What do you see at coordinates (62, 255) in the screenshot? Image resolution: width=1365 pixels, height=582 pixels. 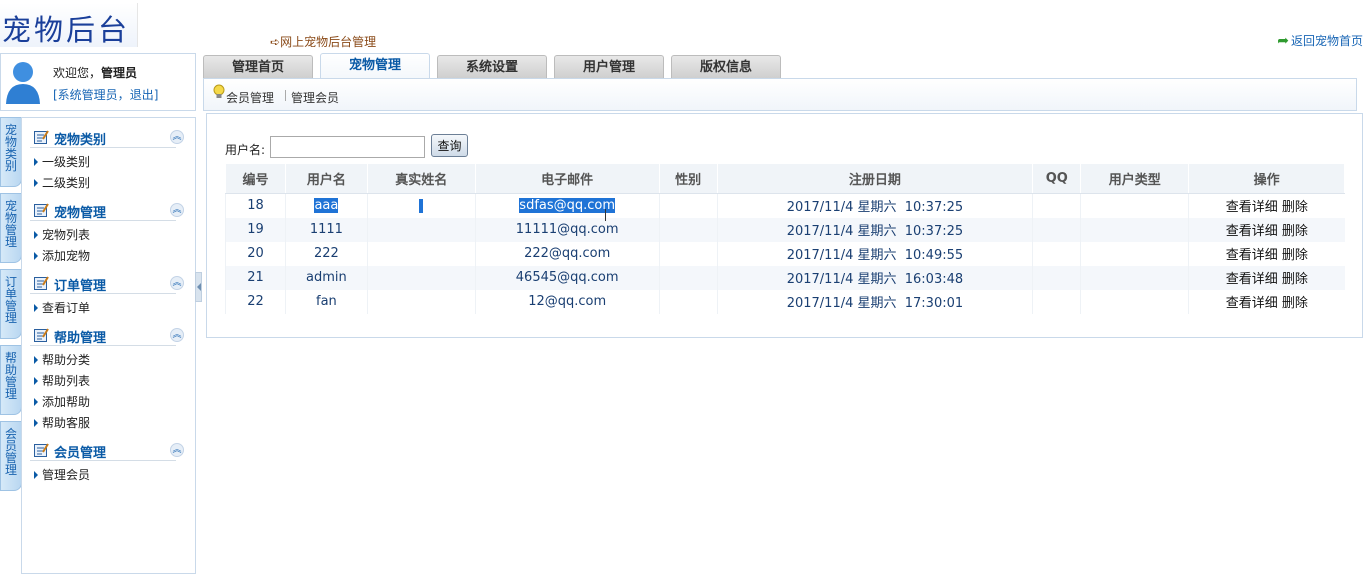 I see `sidebar-item-add-pet: 添加宠物` at bounding box center [62, 255].